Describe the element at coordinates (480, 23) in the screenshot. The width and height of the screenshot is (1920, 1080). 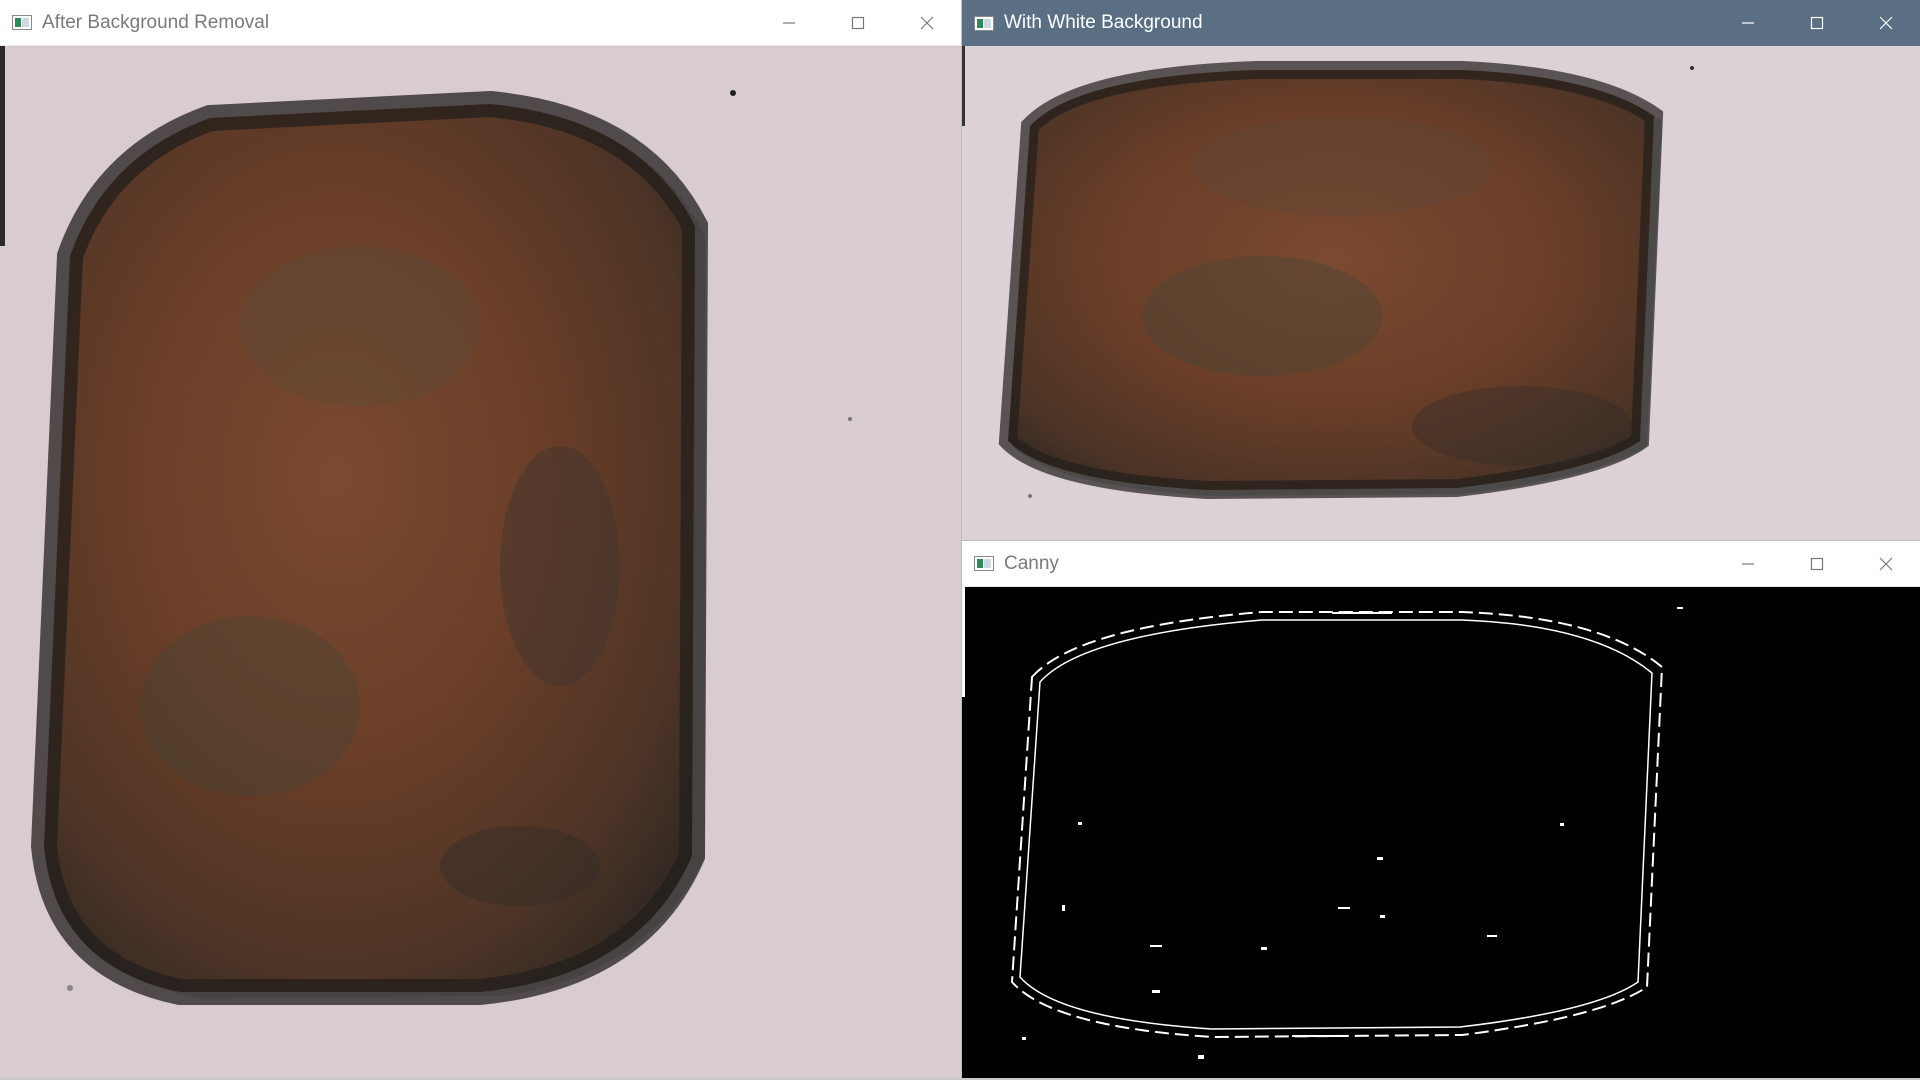
I see `titlebar: After Background Removal` at that location.